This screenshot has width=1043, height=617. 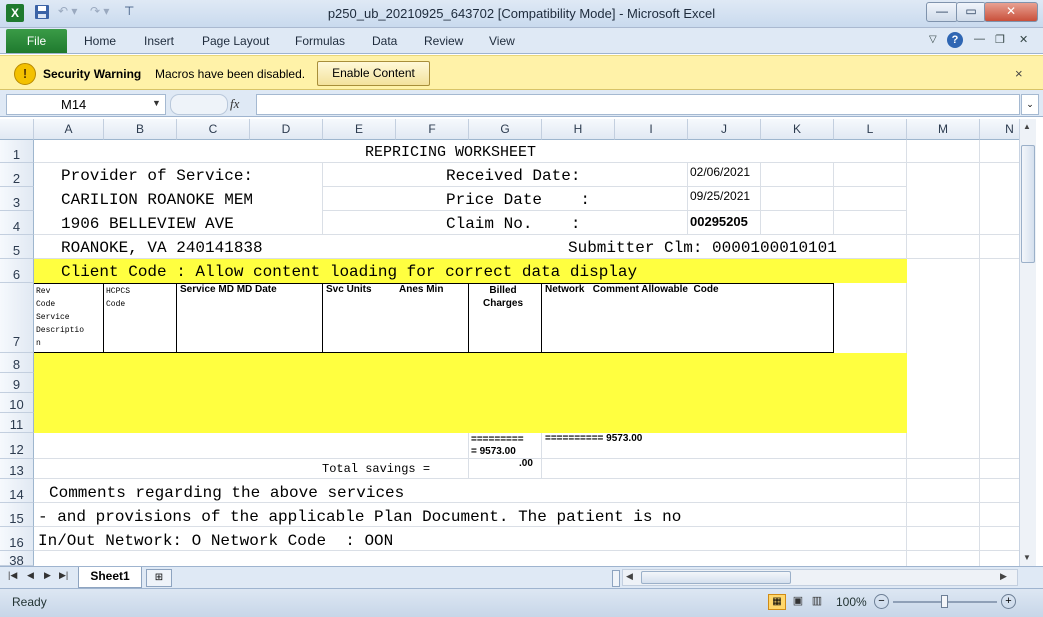 I want to click on comments-line: Comments regarding the above services, so click(x=226, y=493).